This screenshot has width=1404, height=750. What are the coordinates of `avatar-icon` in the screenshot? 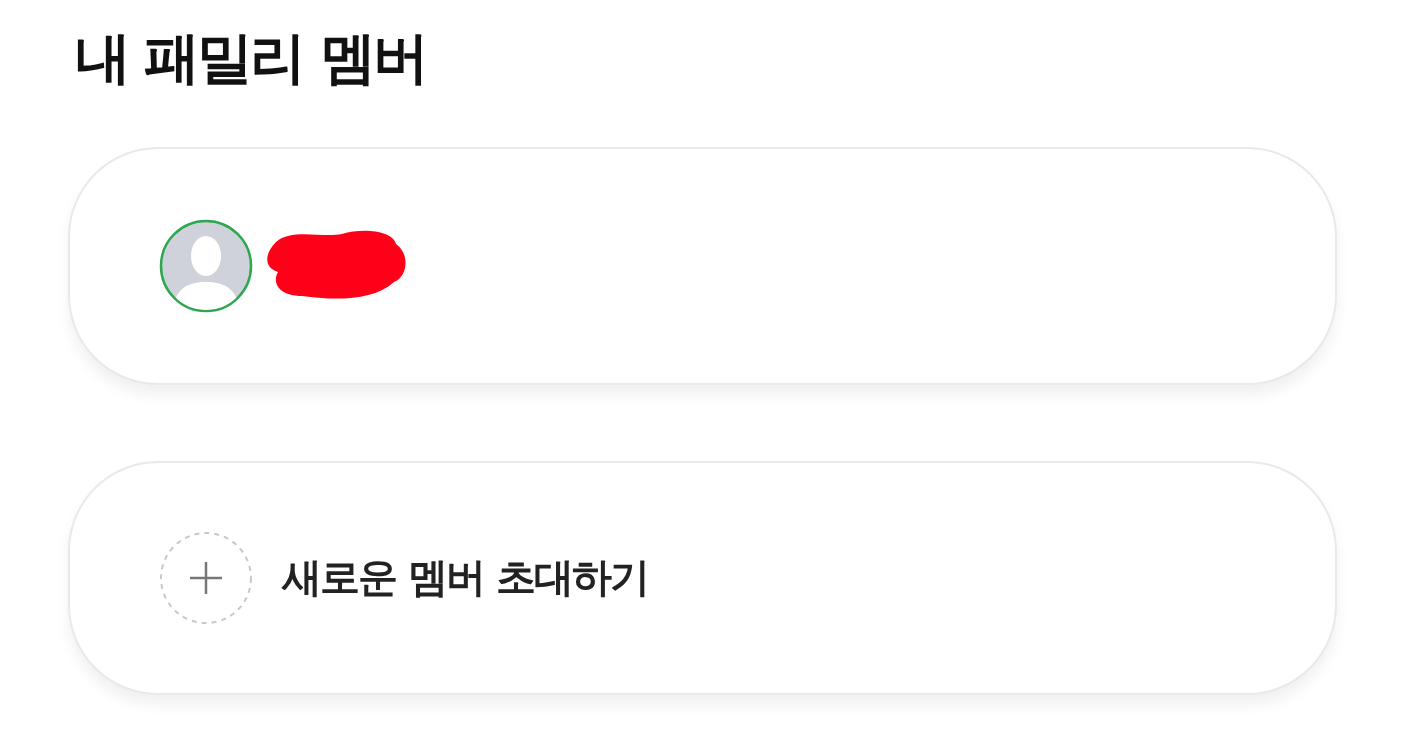 It's located at (206, 265).